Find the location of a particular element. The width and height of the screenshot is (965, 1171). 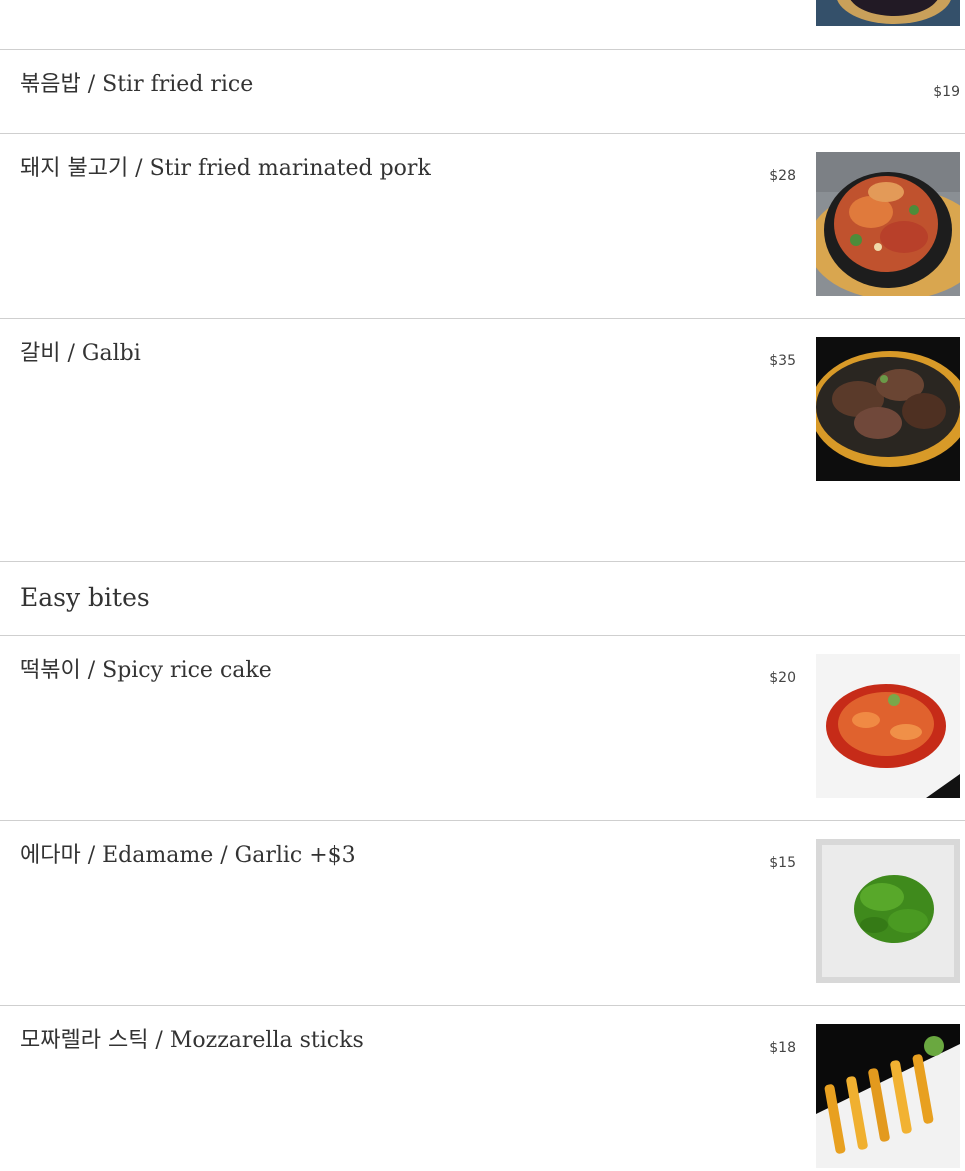

item-price: $19 is located at coordinates (946, 92).